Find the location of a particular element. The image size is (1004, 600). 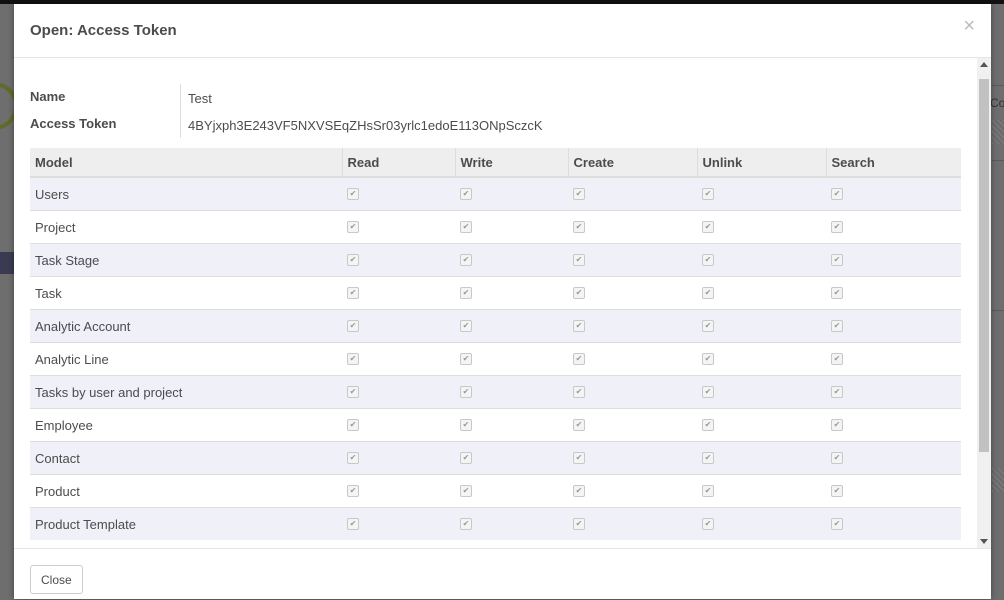

access-token-label: Access Token is located at coordinates (73, 123).